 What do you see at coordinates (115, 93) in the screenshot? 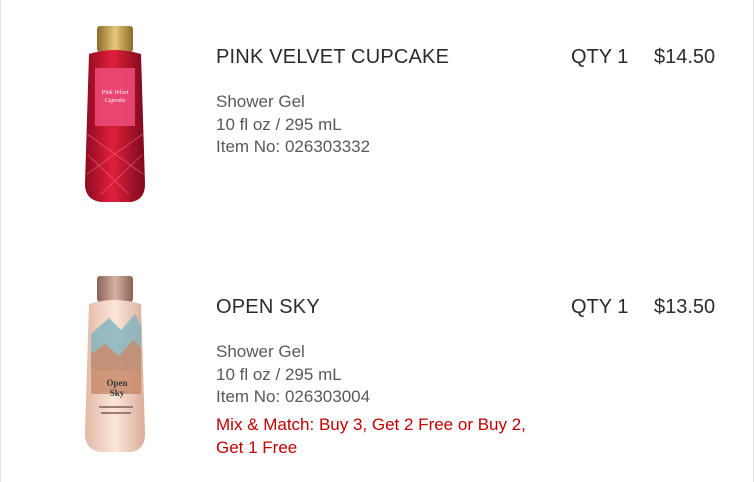
I see `svg-text: Pink Velvet` at bounding box center [115, 93].